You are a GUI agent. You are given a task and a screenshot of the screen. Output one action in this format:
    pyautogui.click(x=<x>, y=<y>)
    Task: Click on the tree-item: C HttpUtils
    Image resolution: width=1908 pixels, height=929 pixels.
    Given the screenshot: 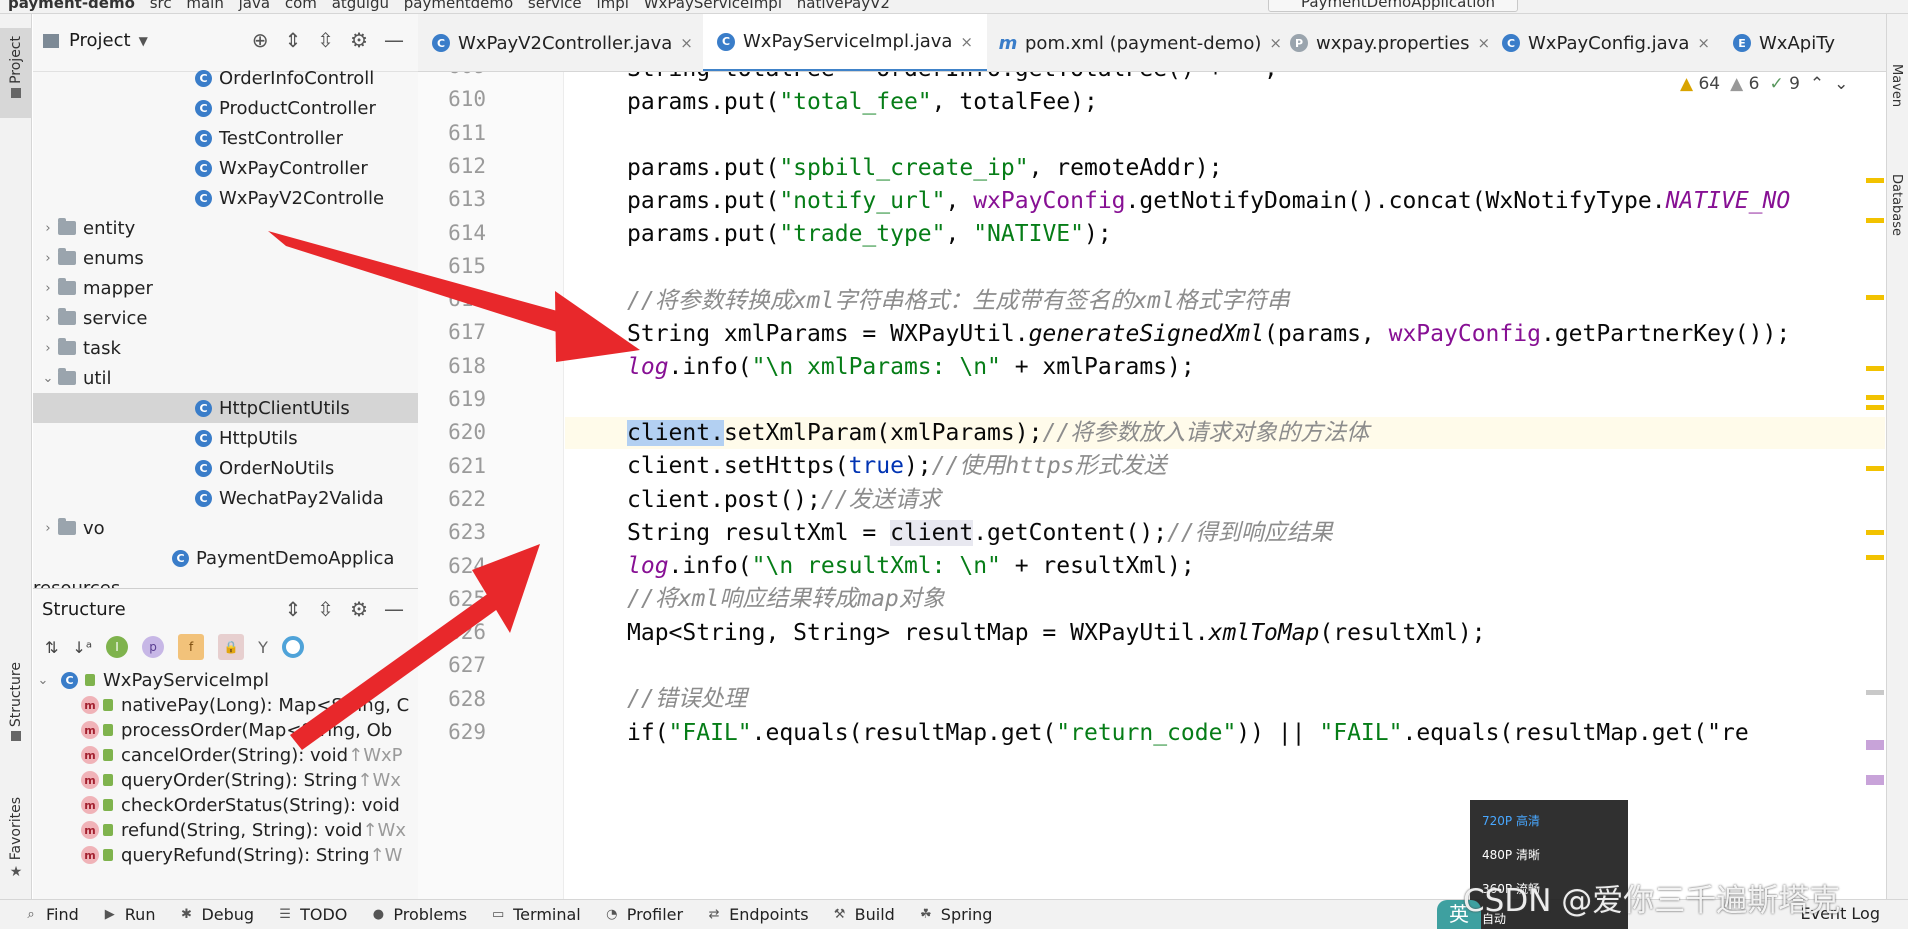 What is the action you would take?
    pyautogui.click(x=225, y=438)
    